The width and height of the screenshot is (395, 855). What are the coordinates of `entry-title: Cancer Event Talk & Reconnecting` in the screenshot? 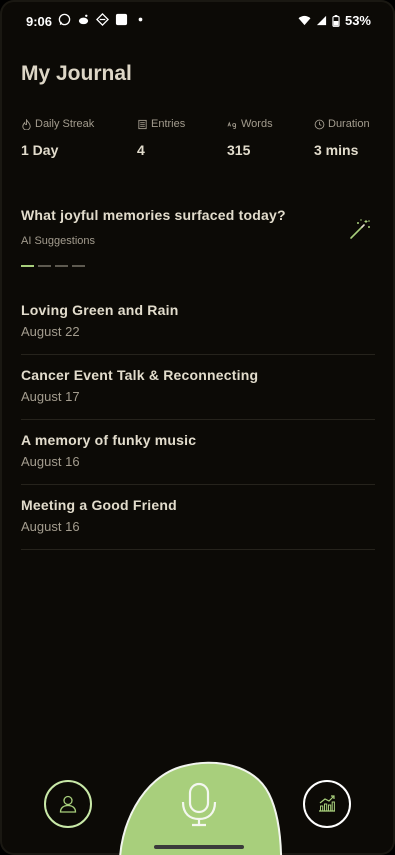 It's located at (140, 375).